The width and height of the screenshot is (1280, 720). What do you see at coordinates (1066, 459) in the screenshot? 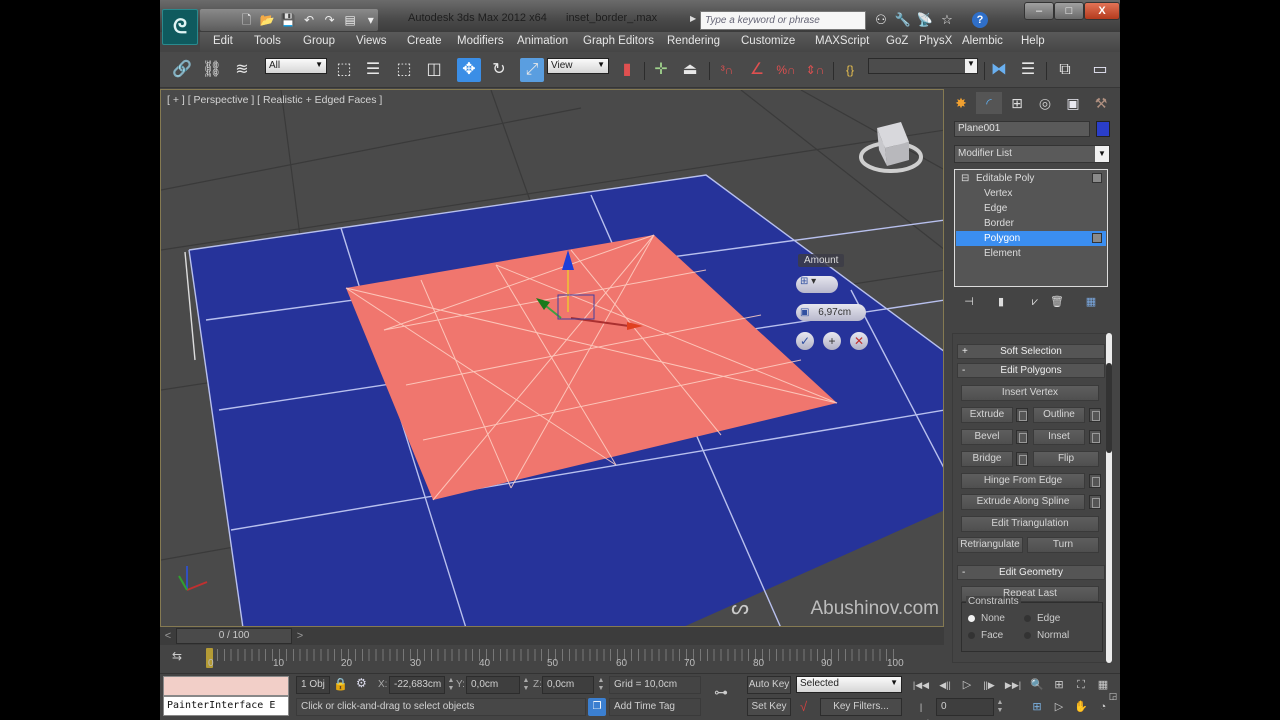
I see `flip-button: Flip` at bounding box center [1066, 459].